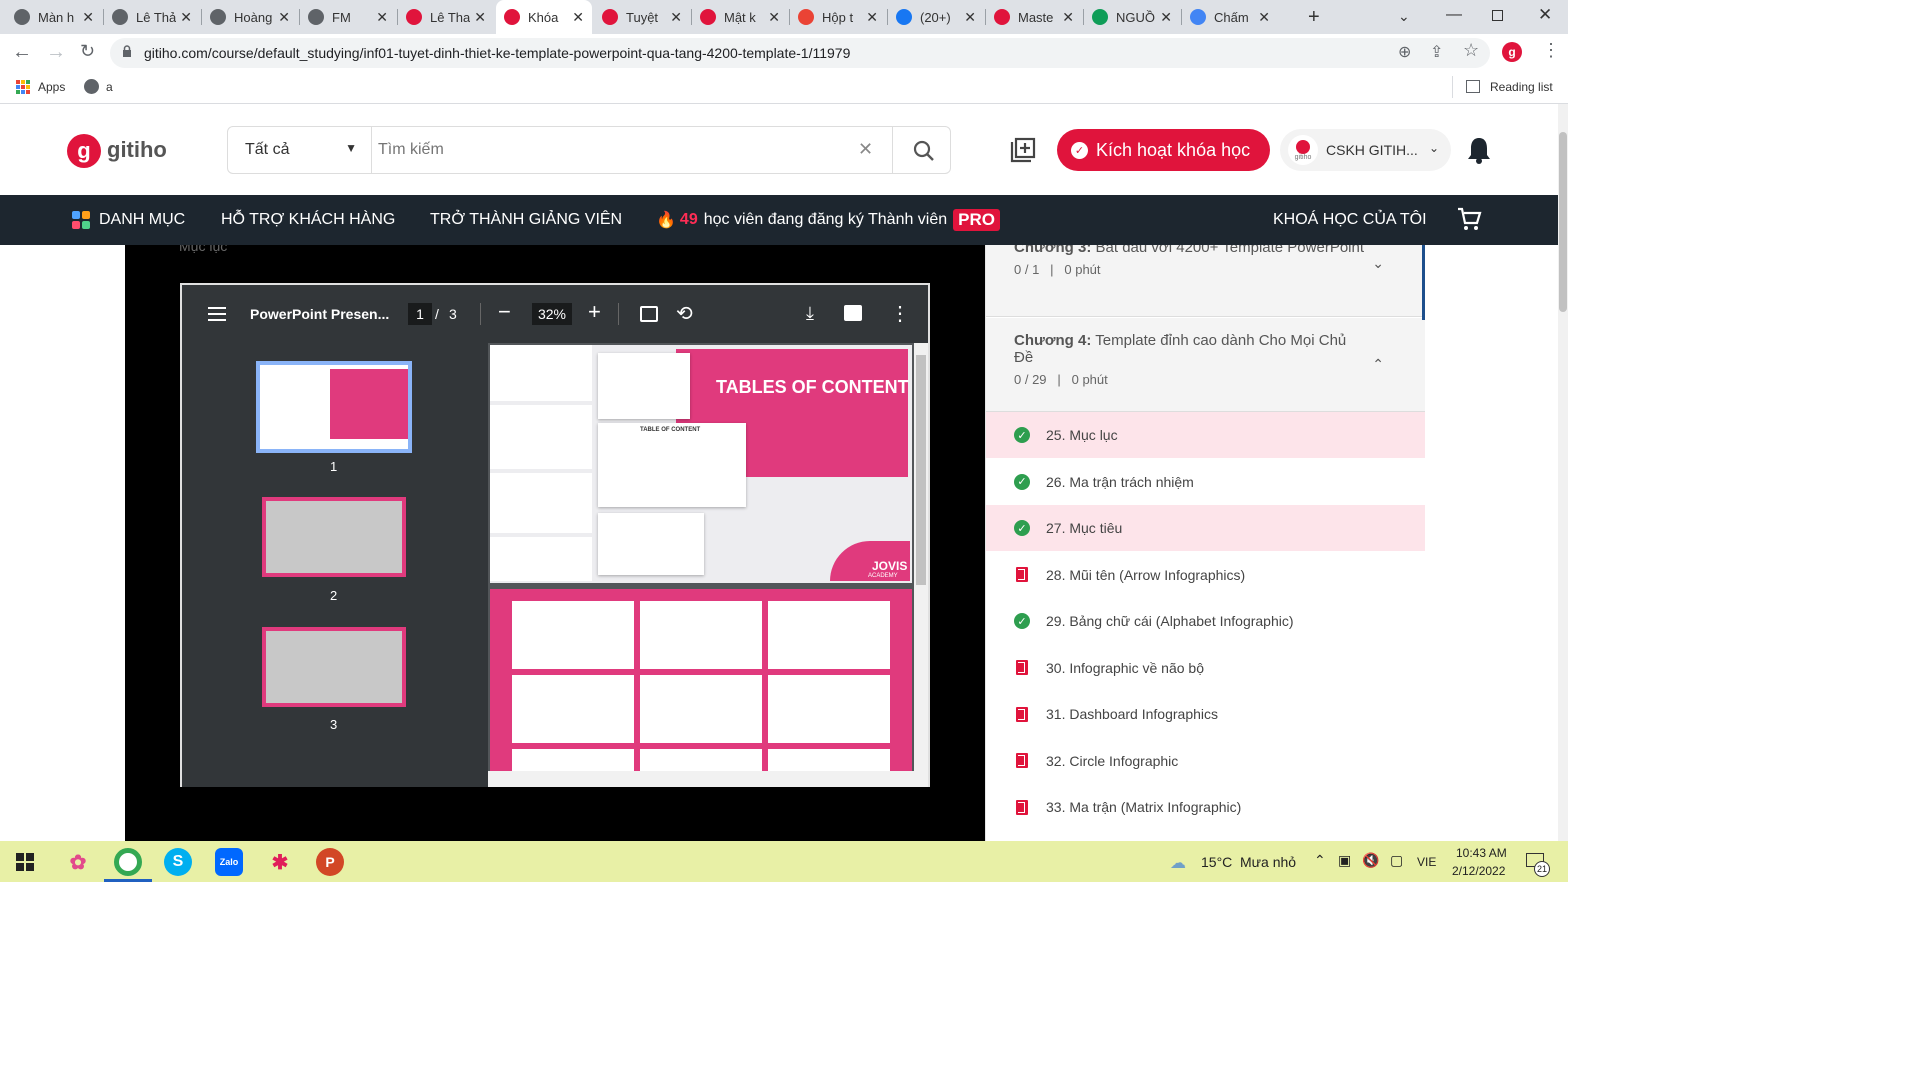 Image resolution: width=1920 pixels, height=1080 pixels. Describe the element at coordinates (853, 313) in the screenshot. I see `print-icon` at that location.